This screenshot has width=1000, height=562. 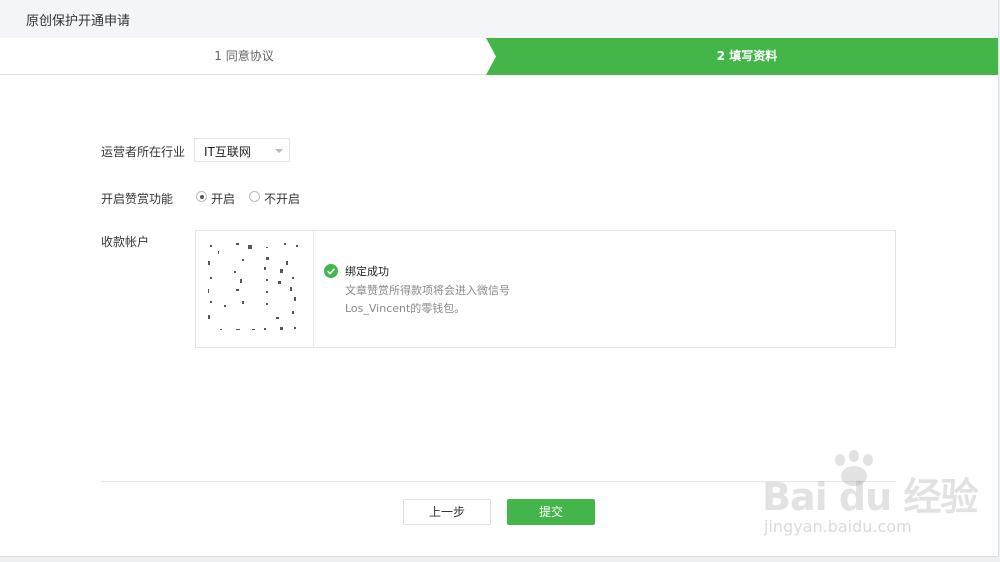 I want to click on bind-status: 绑定成功, so click(x=367, y=271).